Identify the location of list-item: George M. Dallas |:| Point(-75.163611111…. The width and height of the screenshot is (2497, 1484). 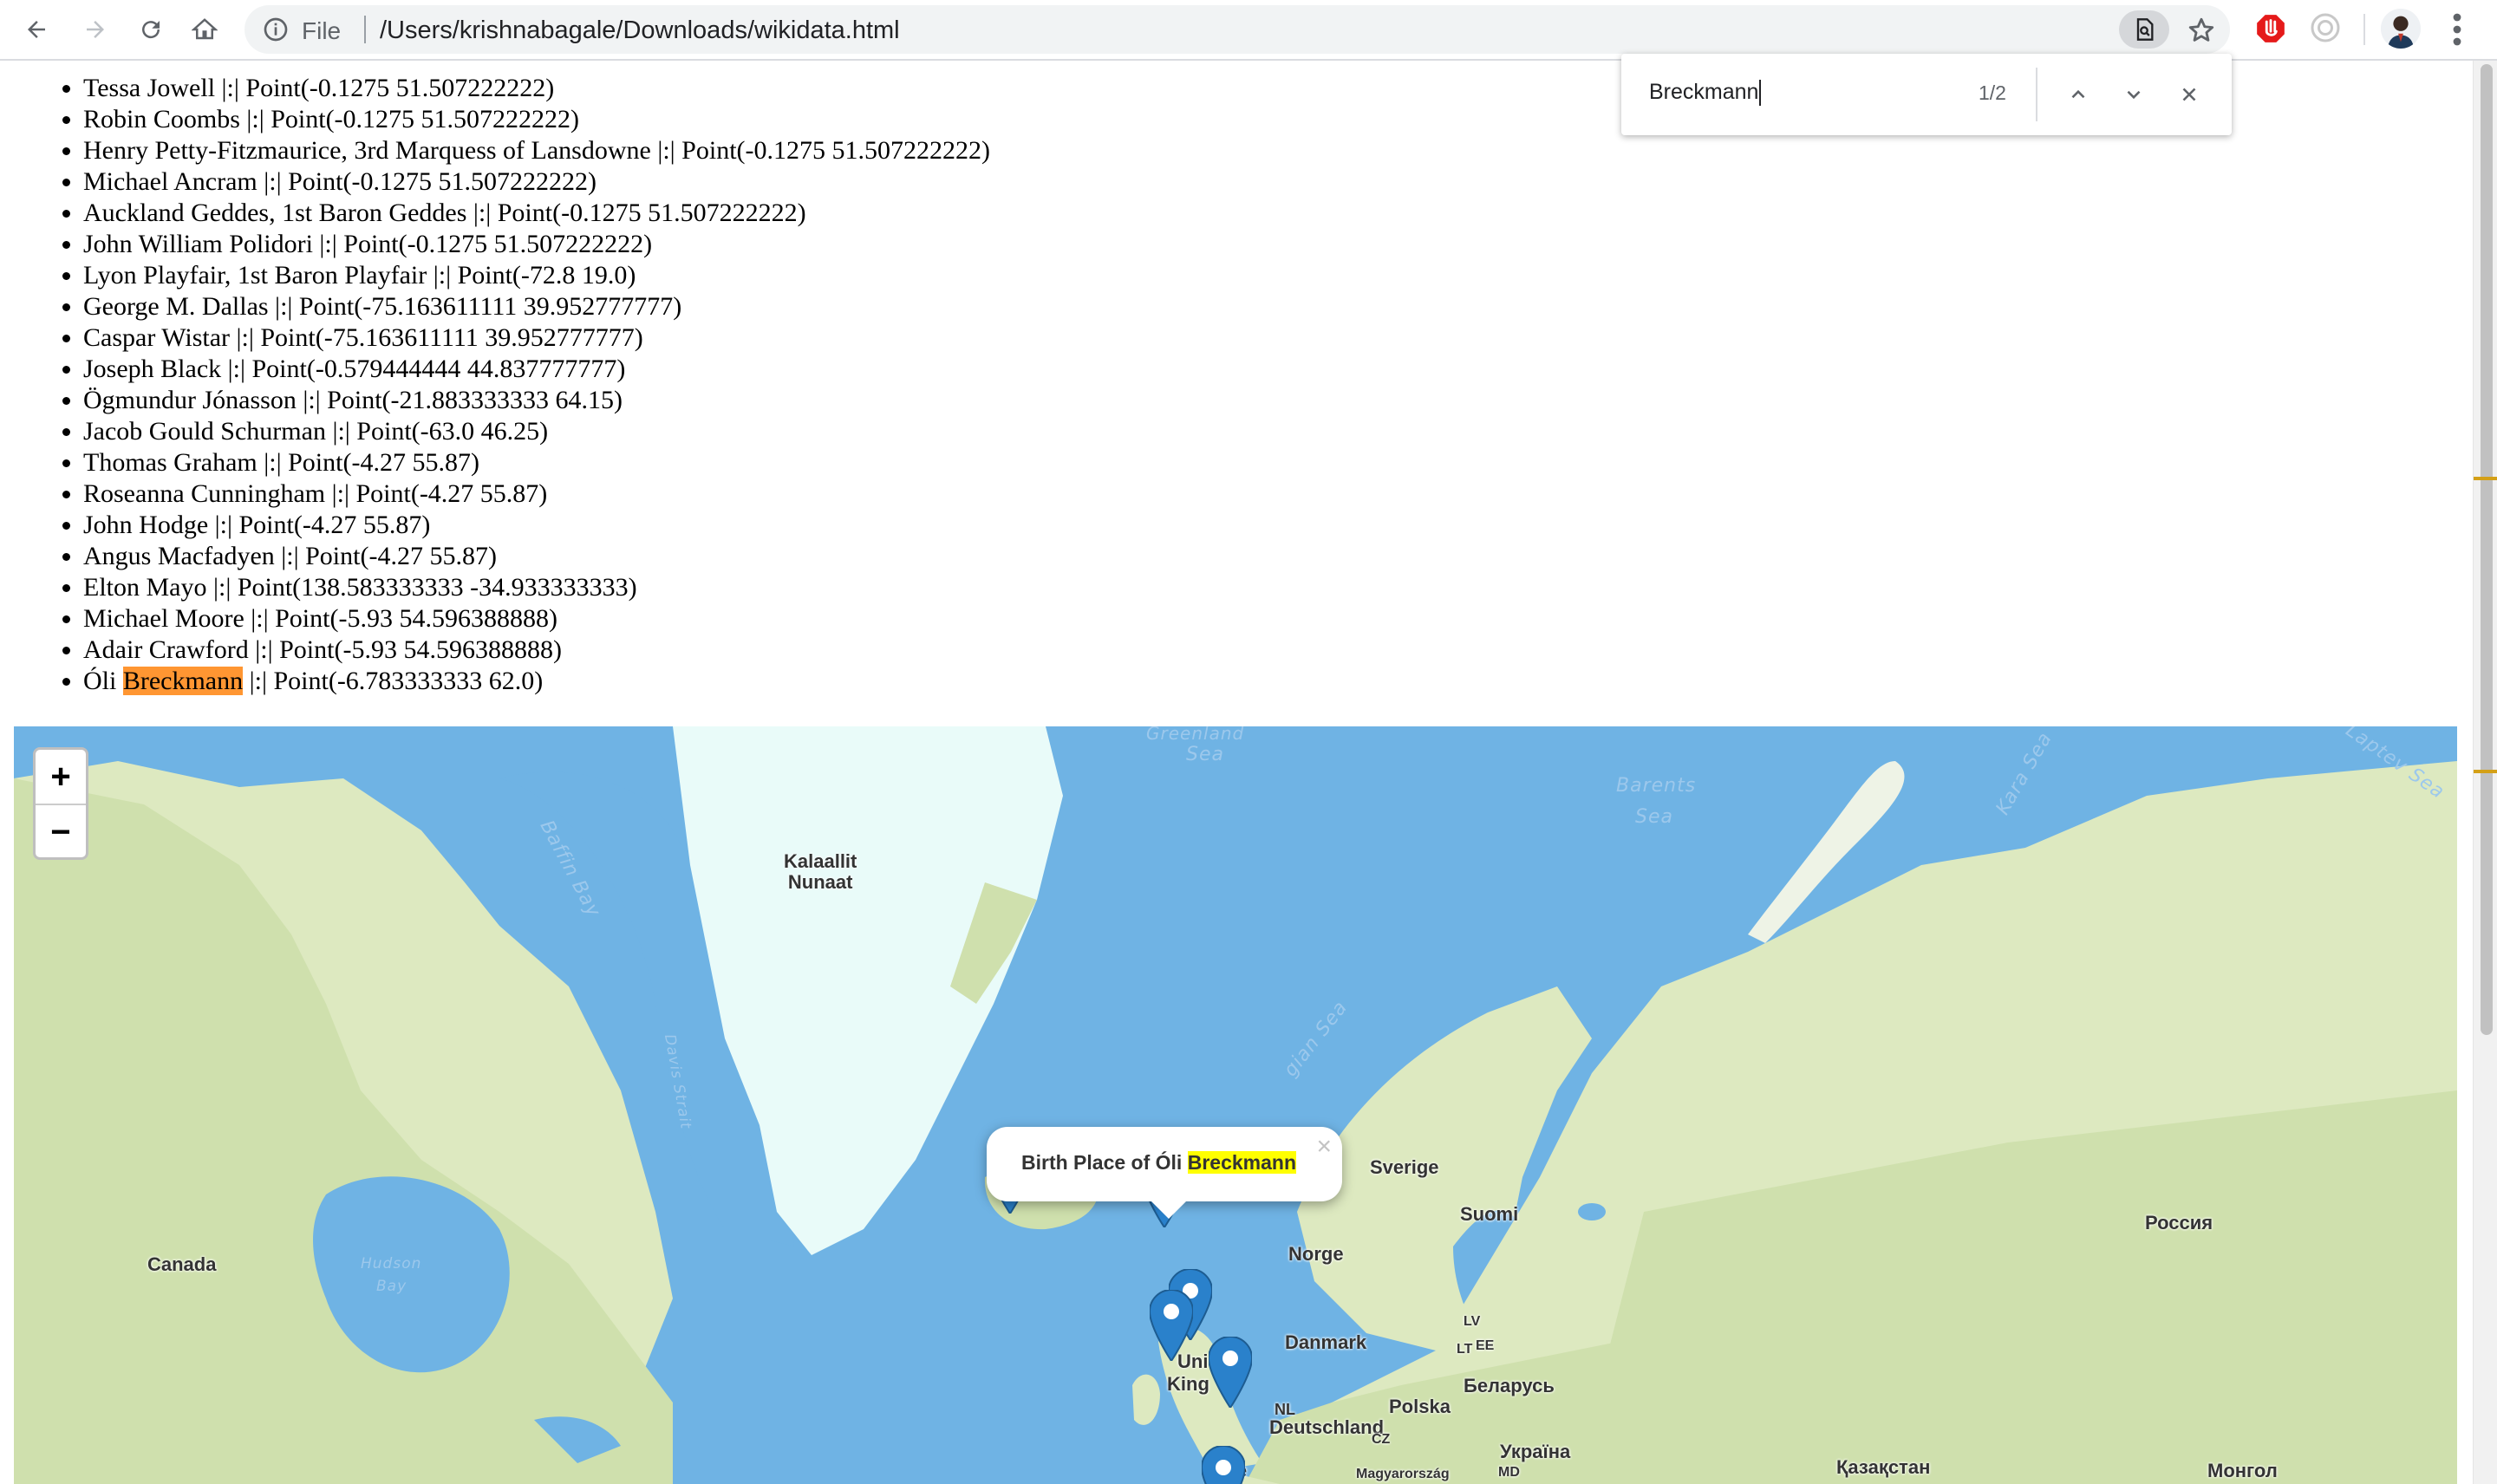
(536, 306).